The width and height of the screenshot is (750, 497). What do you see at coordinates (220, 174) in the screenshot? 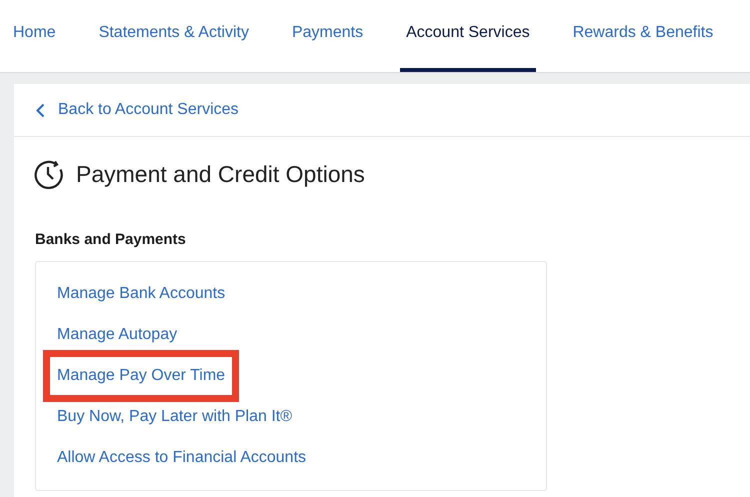
I see `page-title: Payment and Credit Options` at bounding box center [220, 174].